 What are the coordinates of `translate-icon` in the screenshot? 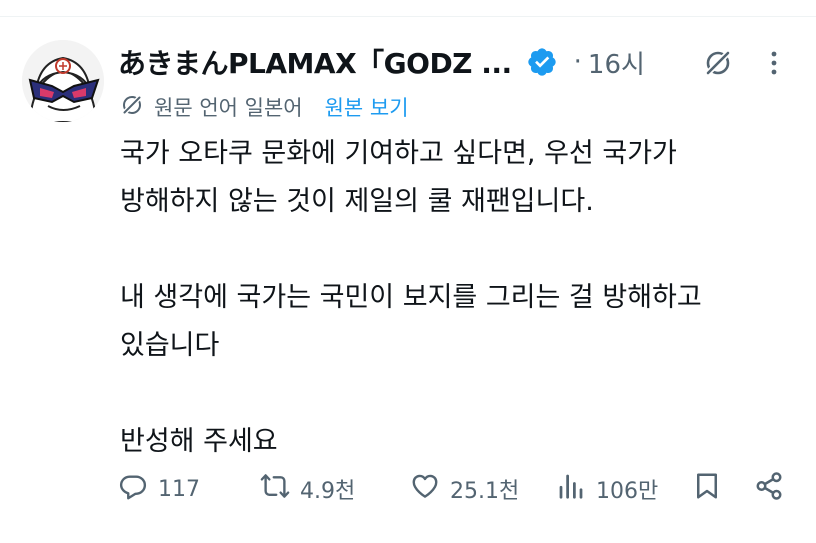 It's located at (132, 107).